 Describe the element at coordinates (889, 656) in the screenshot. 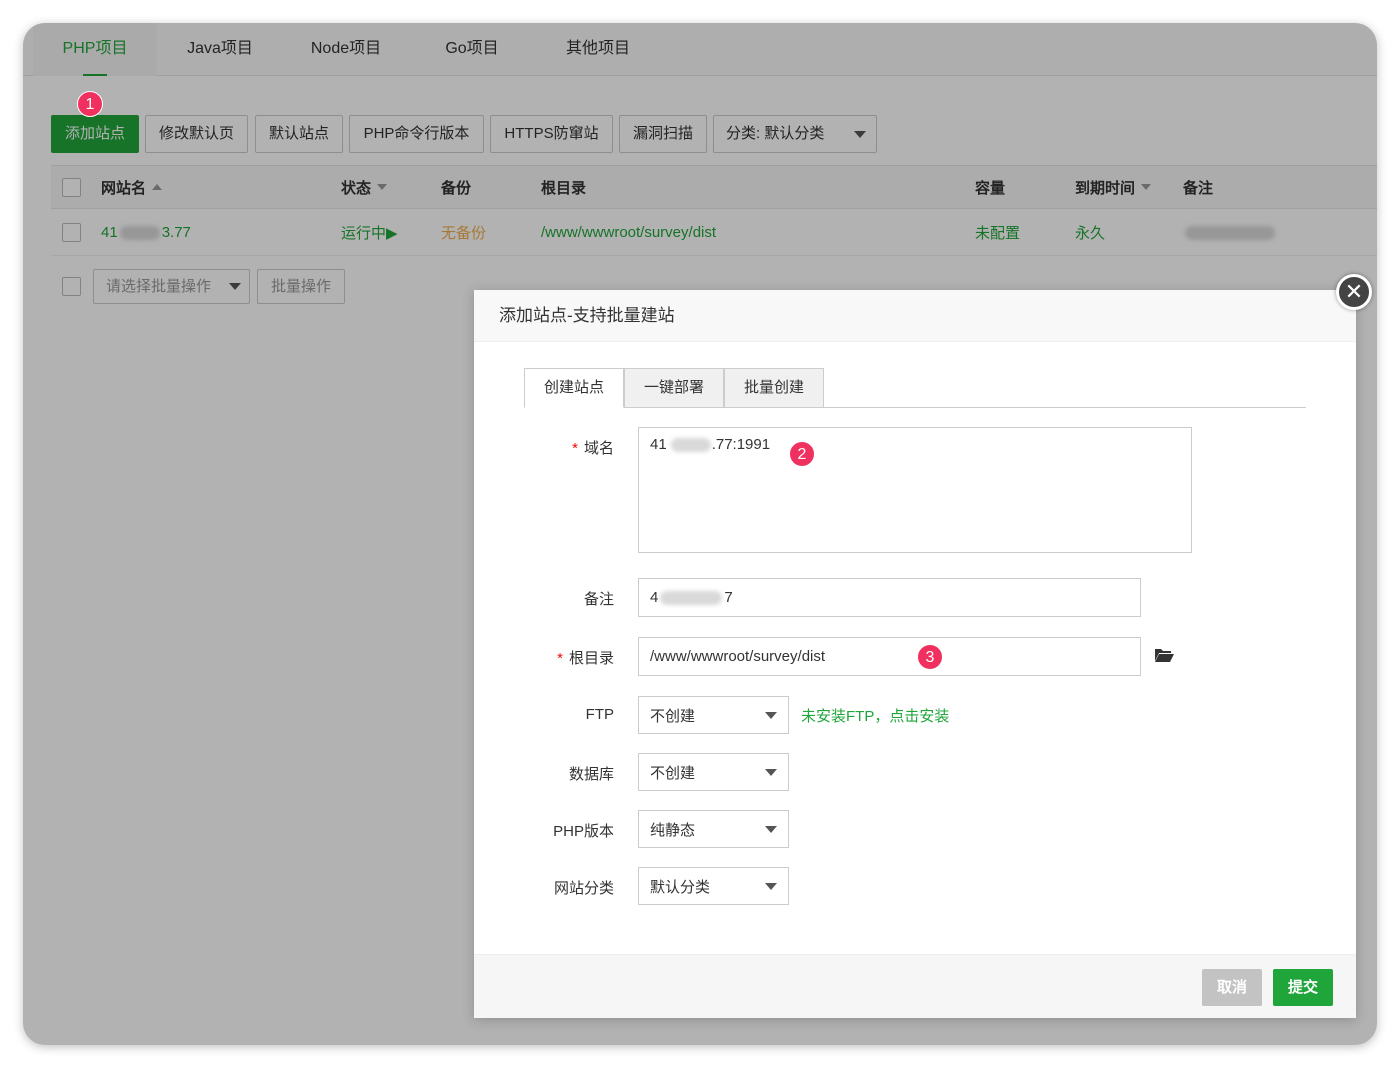

I see `root-dir-input: /www/wwwroot/survey/dist` at that location.